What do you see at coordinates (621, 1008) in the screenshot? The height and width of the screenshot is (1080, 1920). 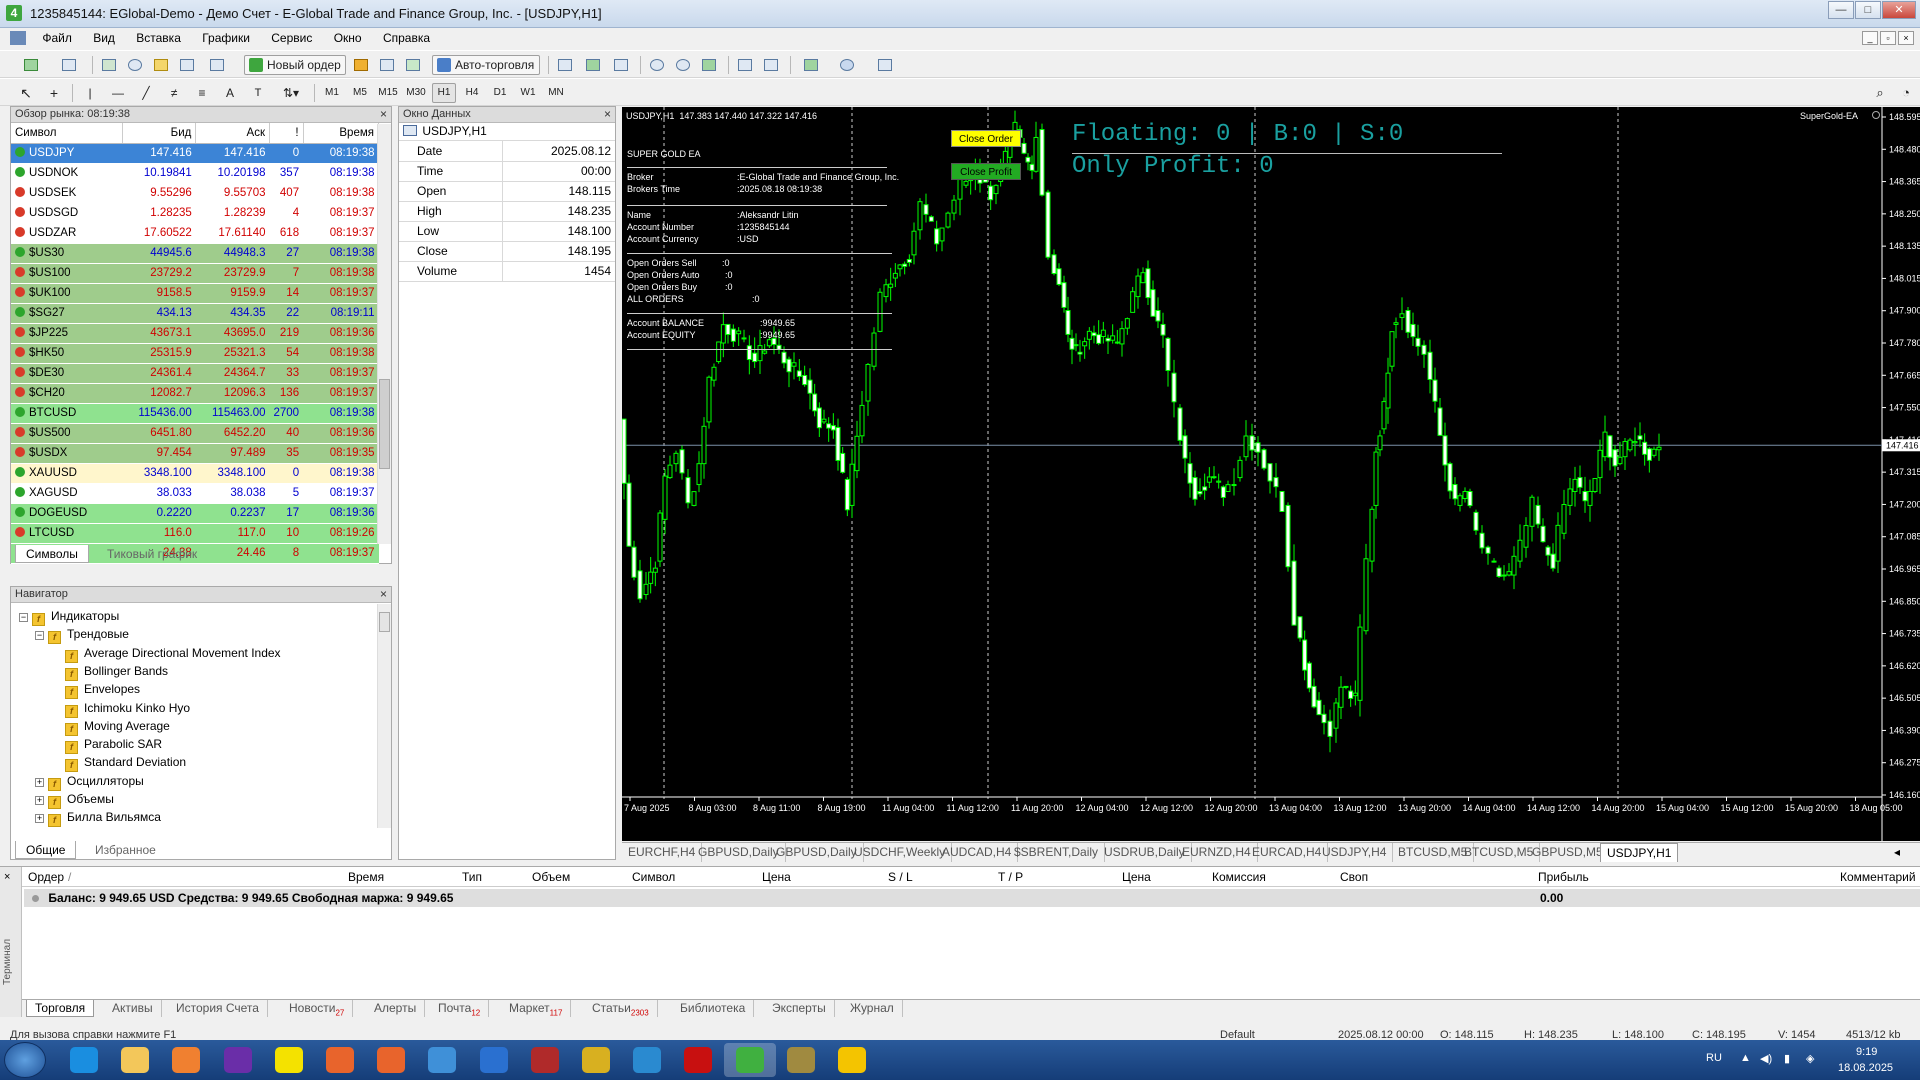 I see `terminal-tab: Статьи2303` at bounding box center [621, 1008].